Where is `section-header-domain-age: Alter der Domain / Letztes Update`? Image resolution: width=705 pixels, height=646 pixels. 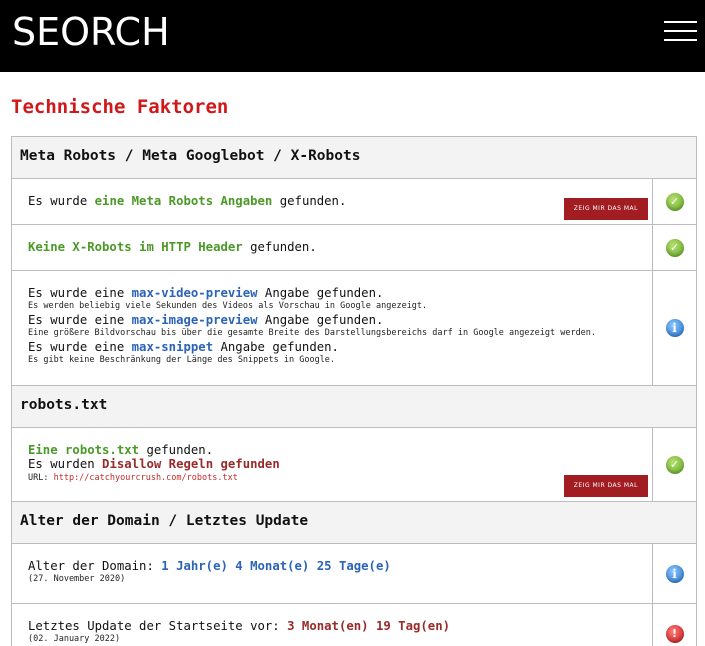 section-header-domain-age: Alter der Domain / Letztes Update is located at coordinates (354, 523).